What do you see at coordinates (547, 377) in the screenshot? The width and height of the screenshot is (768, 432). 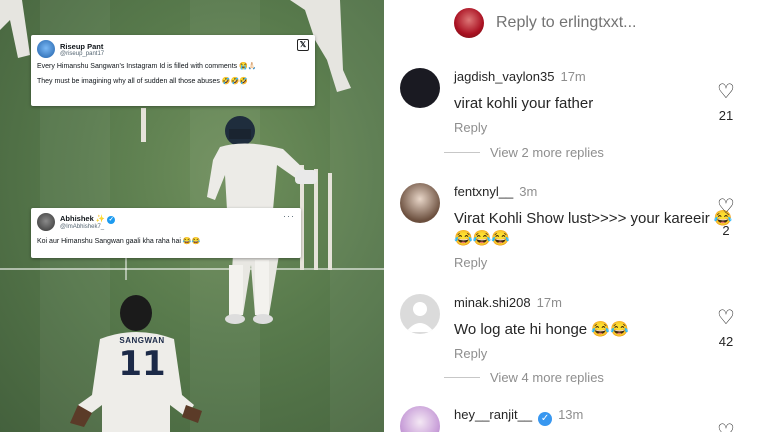 I see `view-more-replies-label: View 4 more replies` at bounding box center [547, 377].